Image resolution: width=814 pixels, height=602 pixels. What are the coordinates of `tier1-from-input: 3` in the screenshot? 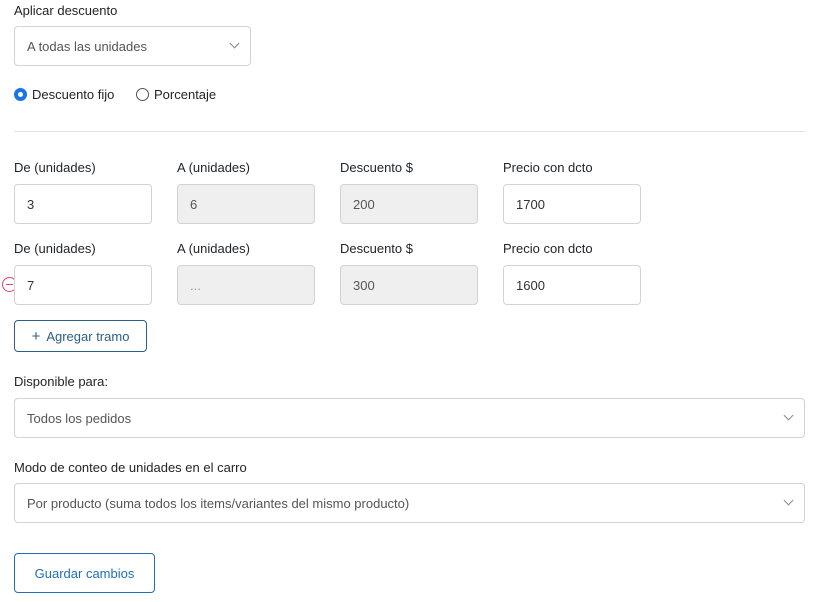 It's located at (83, 204).